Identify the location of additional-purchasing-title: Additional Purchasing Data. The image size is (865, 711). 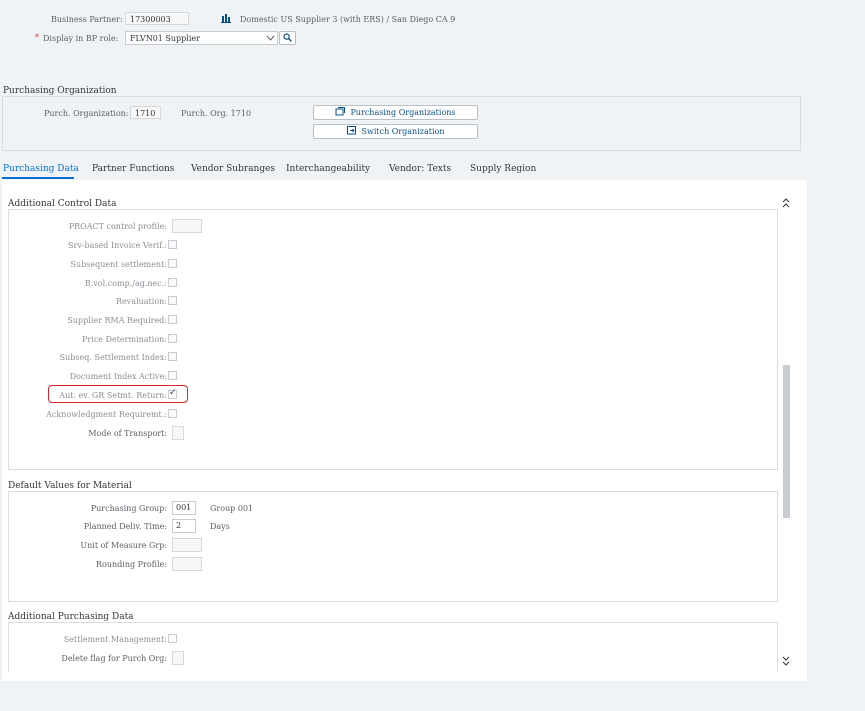
(71, 617).